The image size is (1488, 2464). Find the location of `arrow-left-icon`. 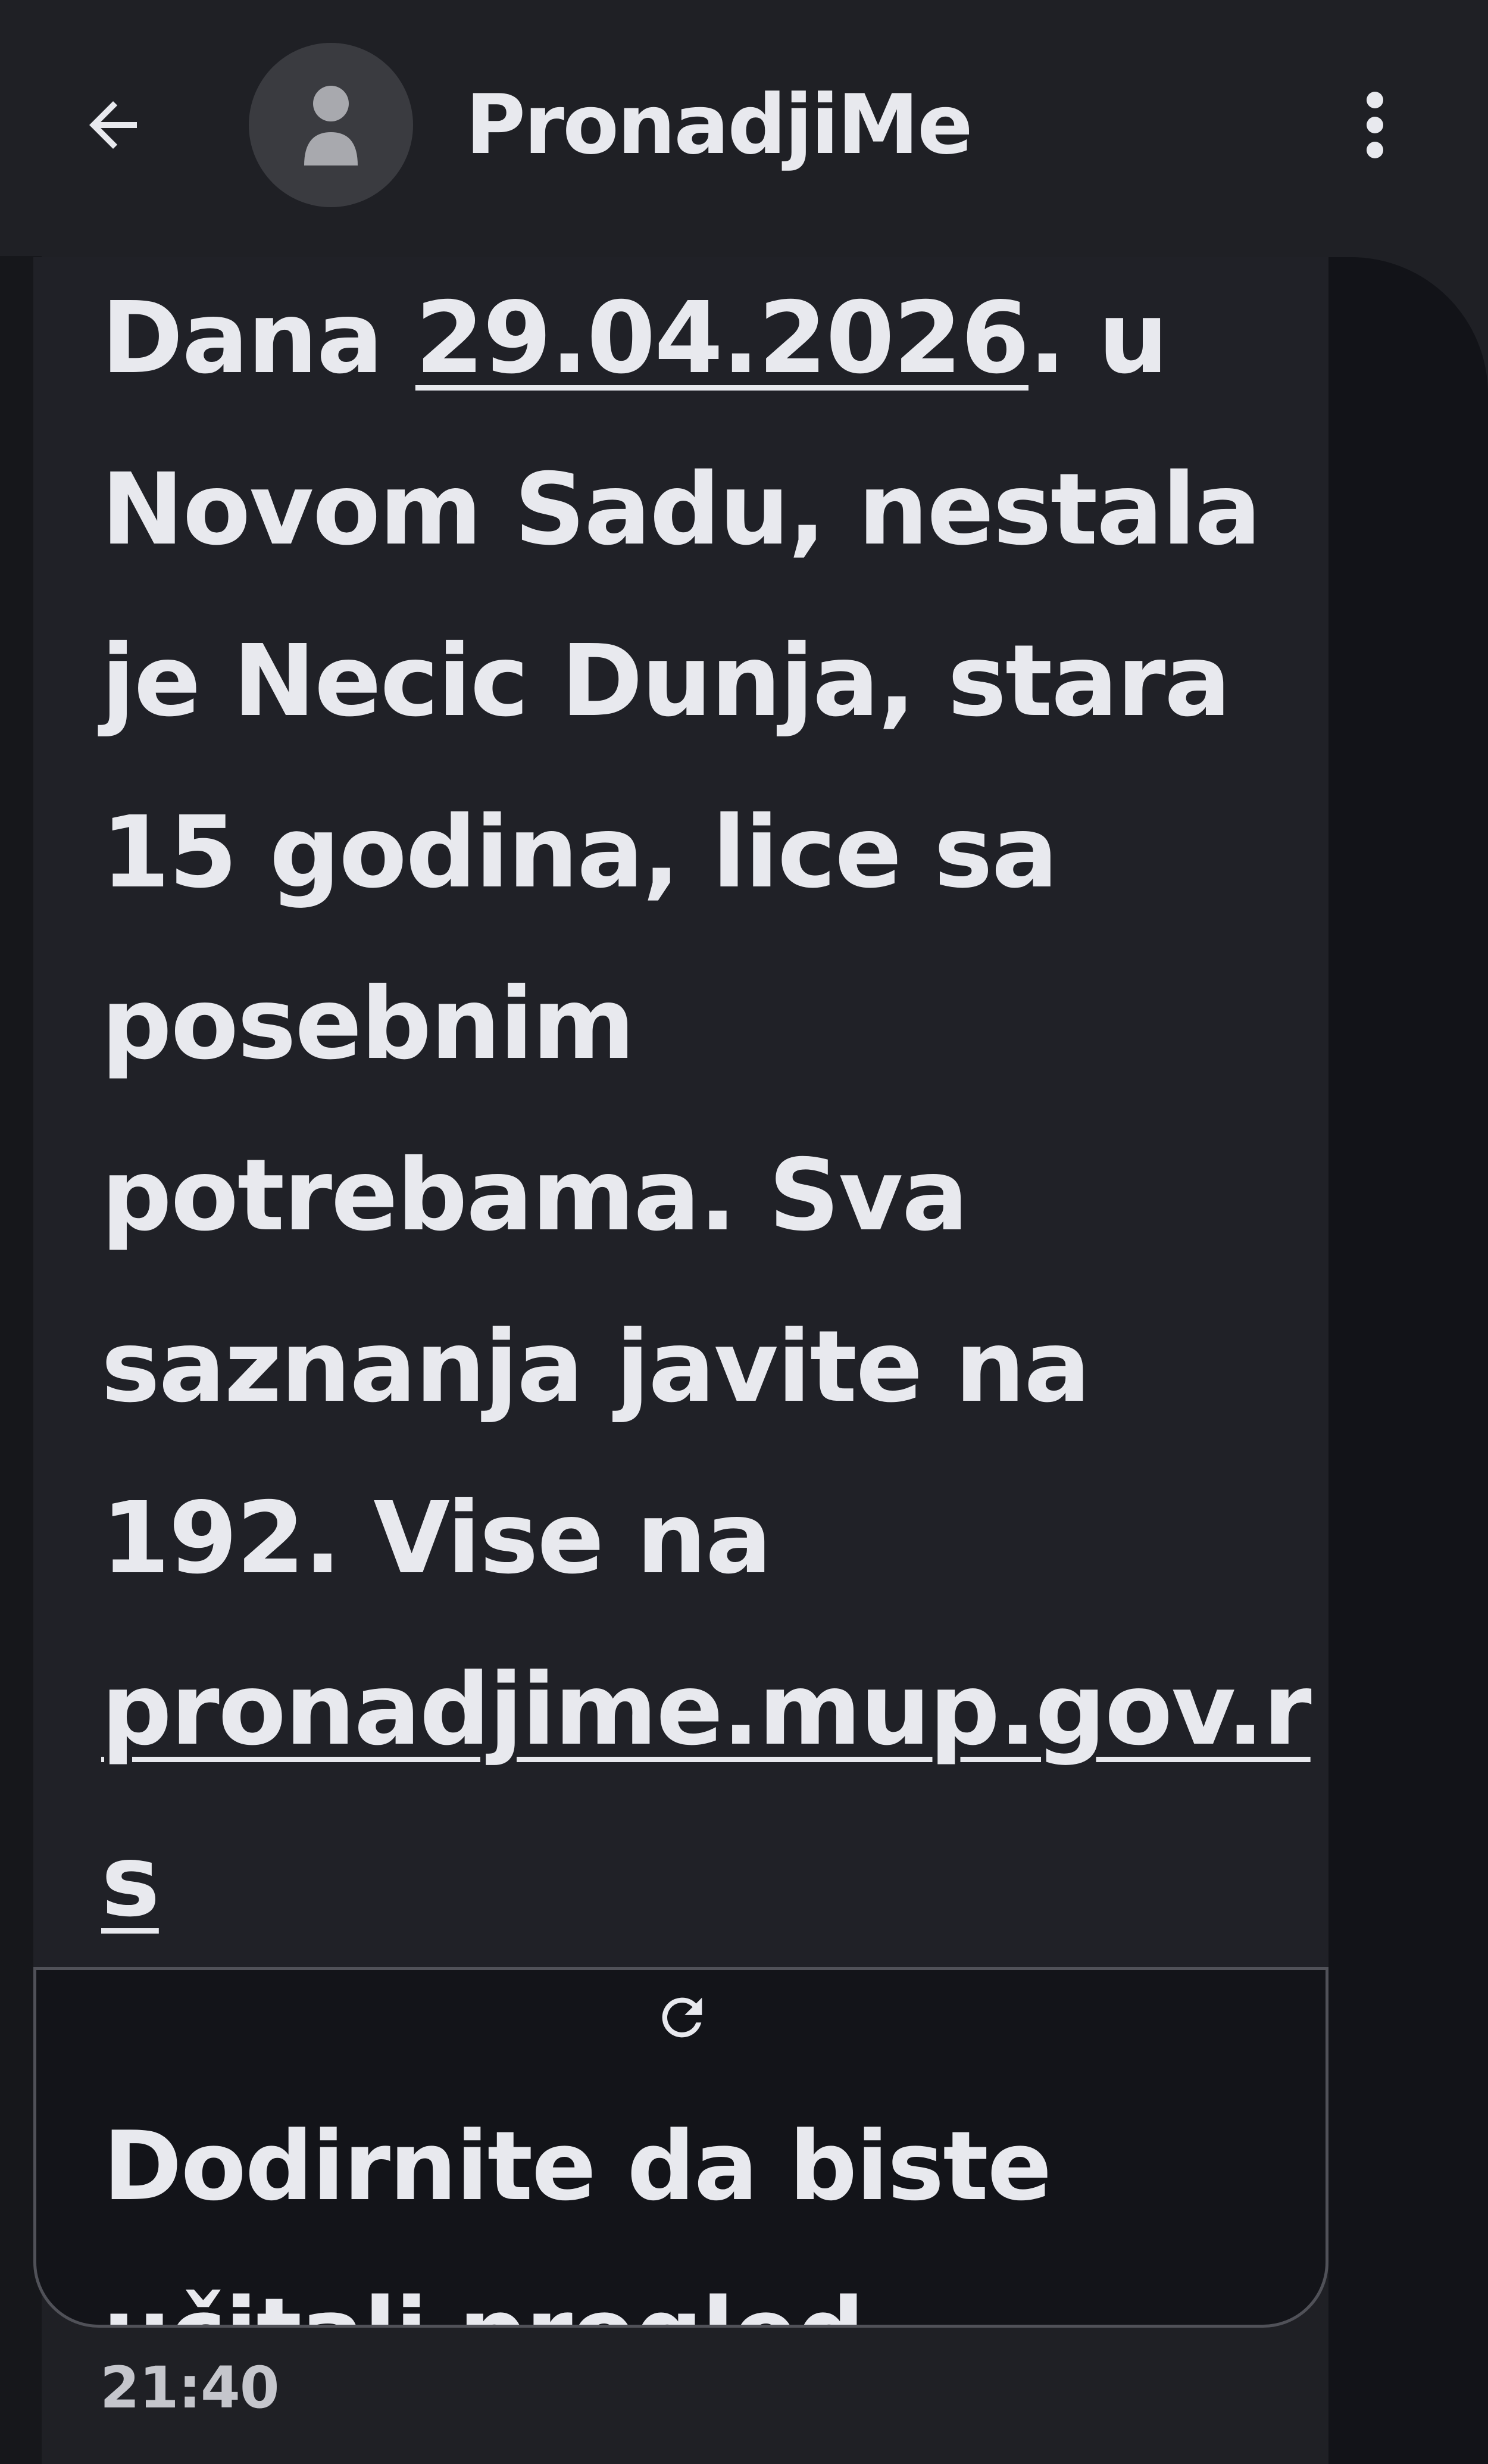

arrow-left-icon is located at coordinates (113, 125).